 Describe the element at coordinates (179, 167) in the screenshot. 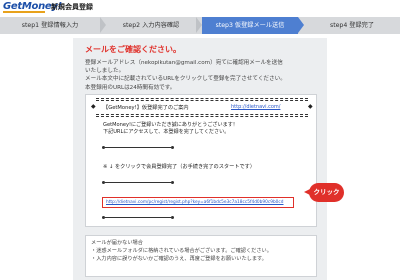

I see `email-notice: ※ ↓ をクリックで会員登録完了（お手続き完了のスタートです）` at that location.